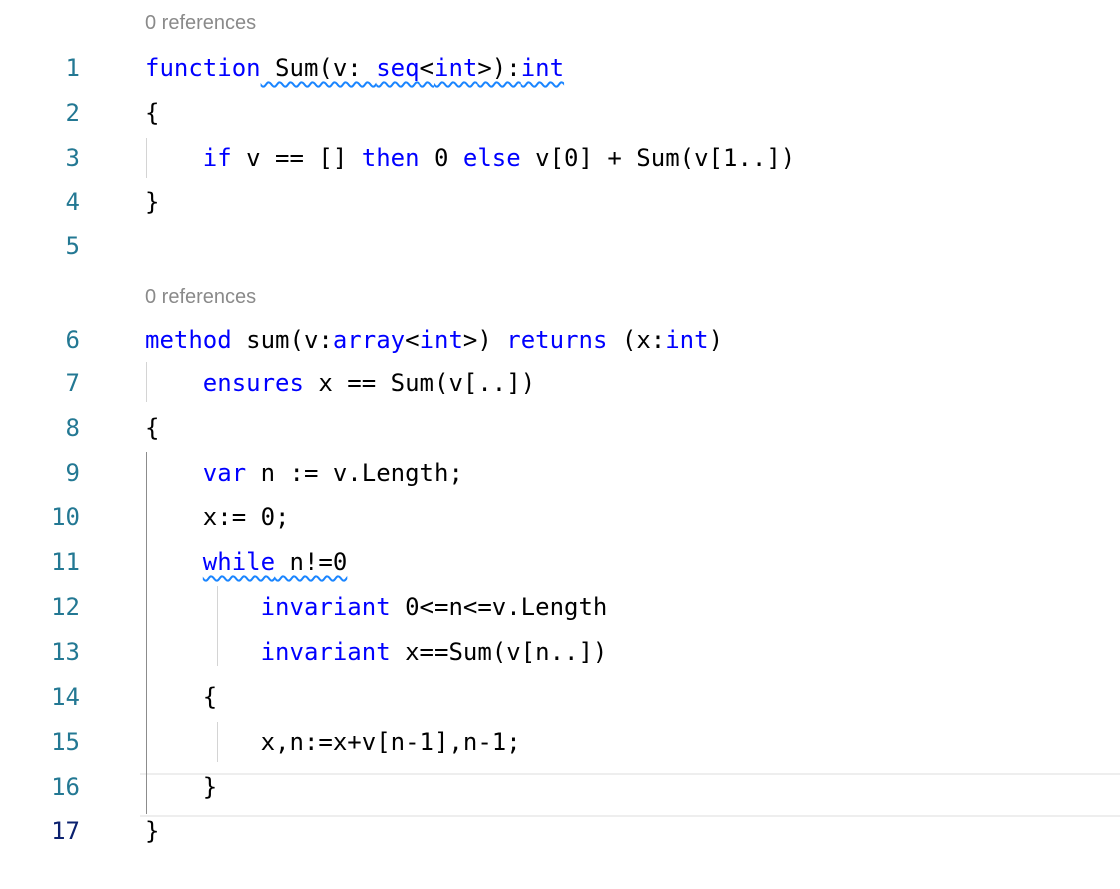  What do you see at coordinates (217, 517) in the screenshot?
I see `code-line-10: x:= 0;` at bounding box center [217, 517].